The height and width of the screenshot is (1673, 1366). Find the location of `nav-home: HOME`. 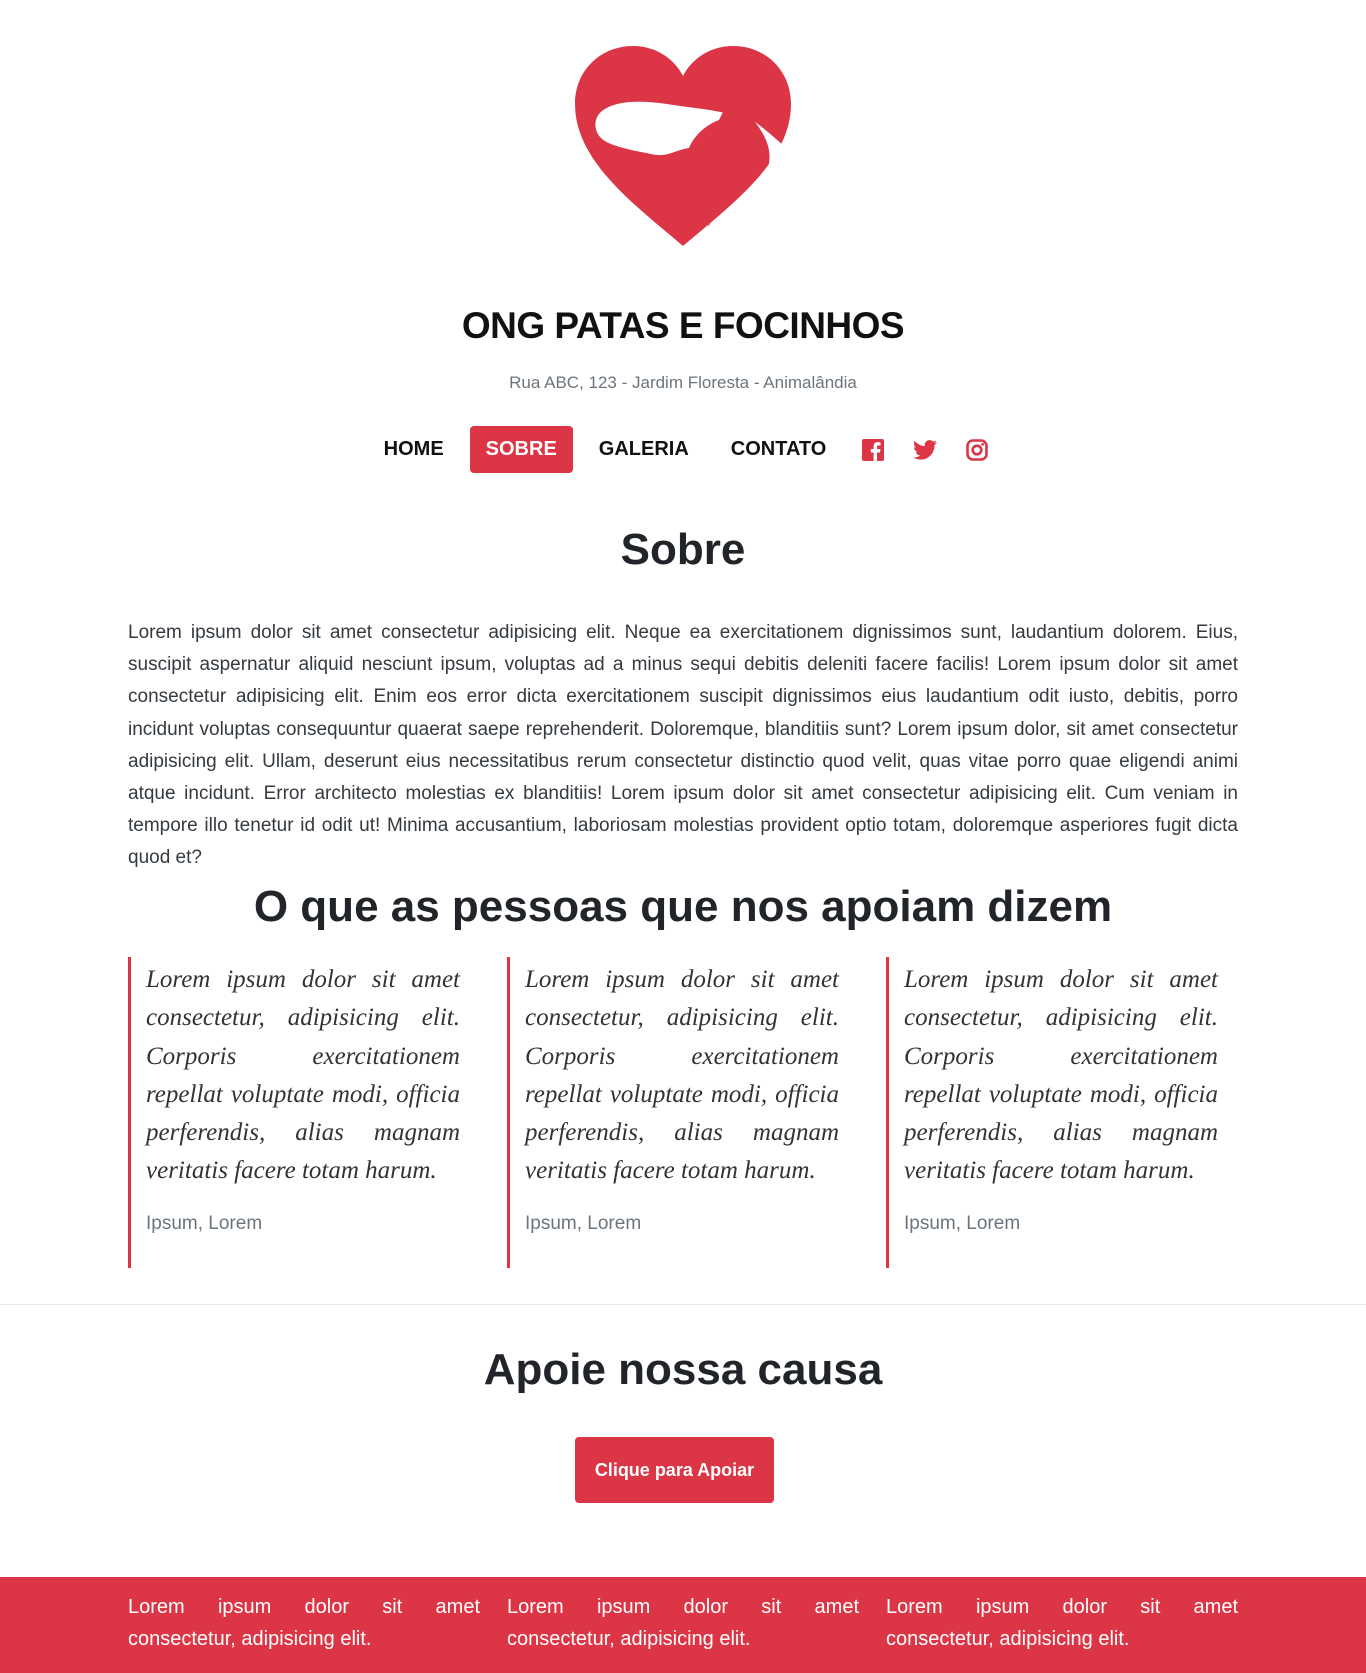

nav-home: HOME is located at coordinates (414, 449).